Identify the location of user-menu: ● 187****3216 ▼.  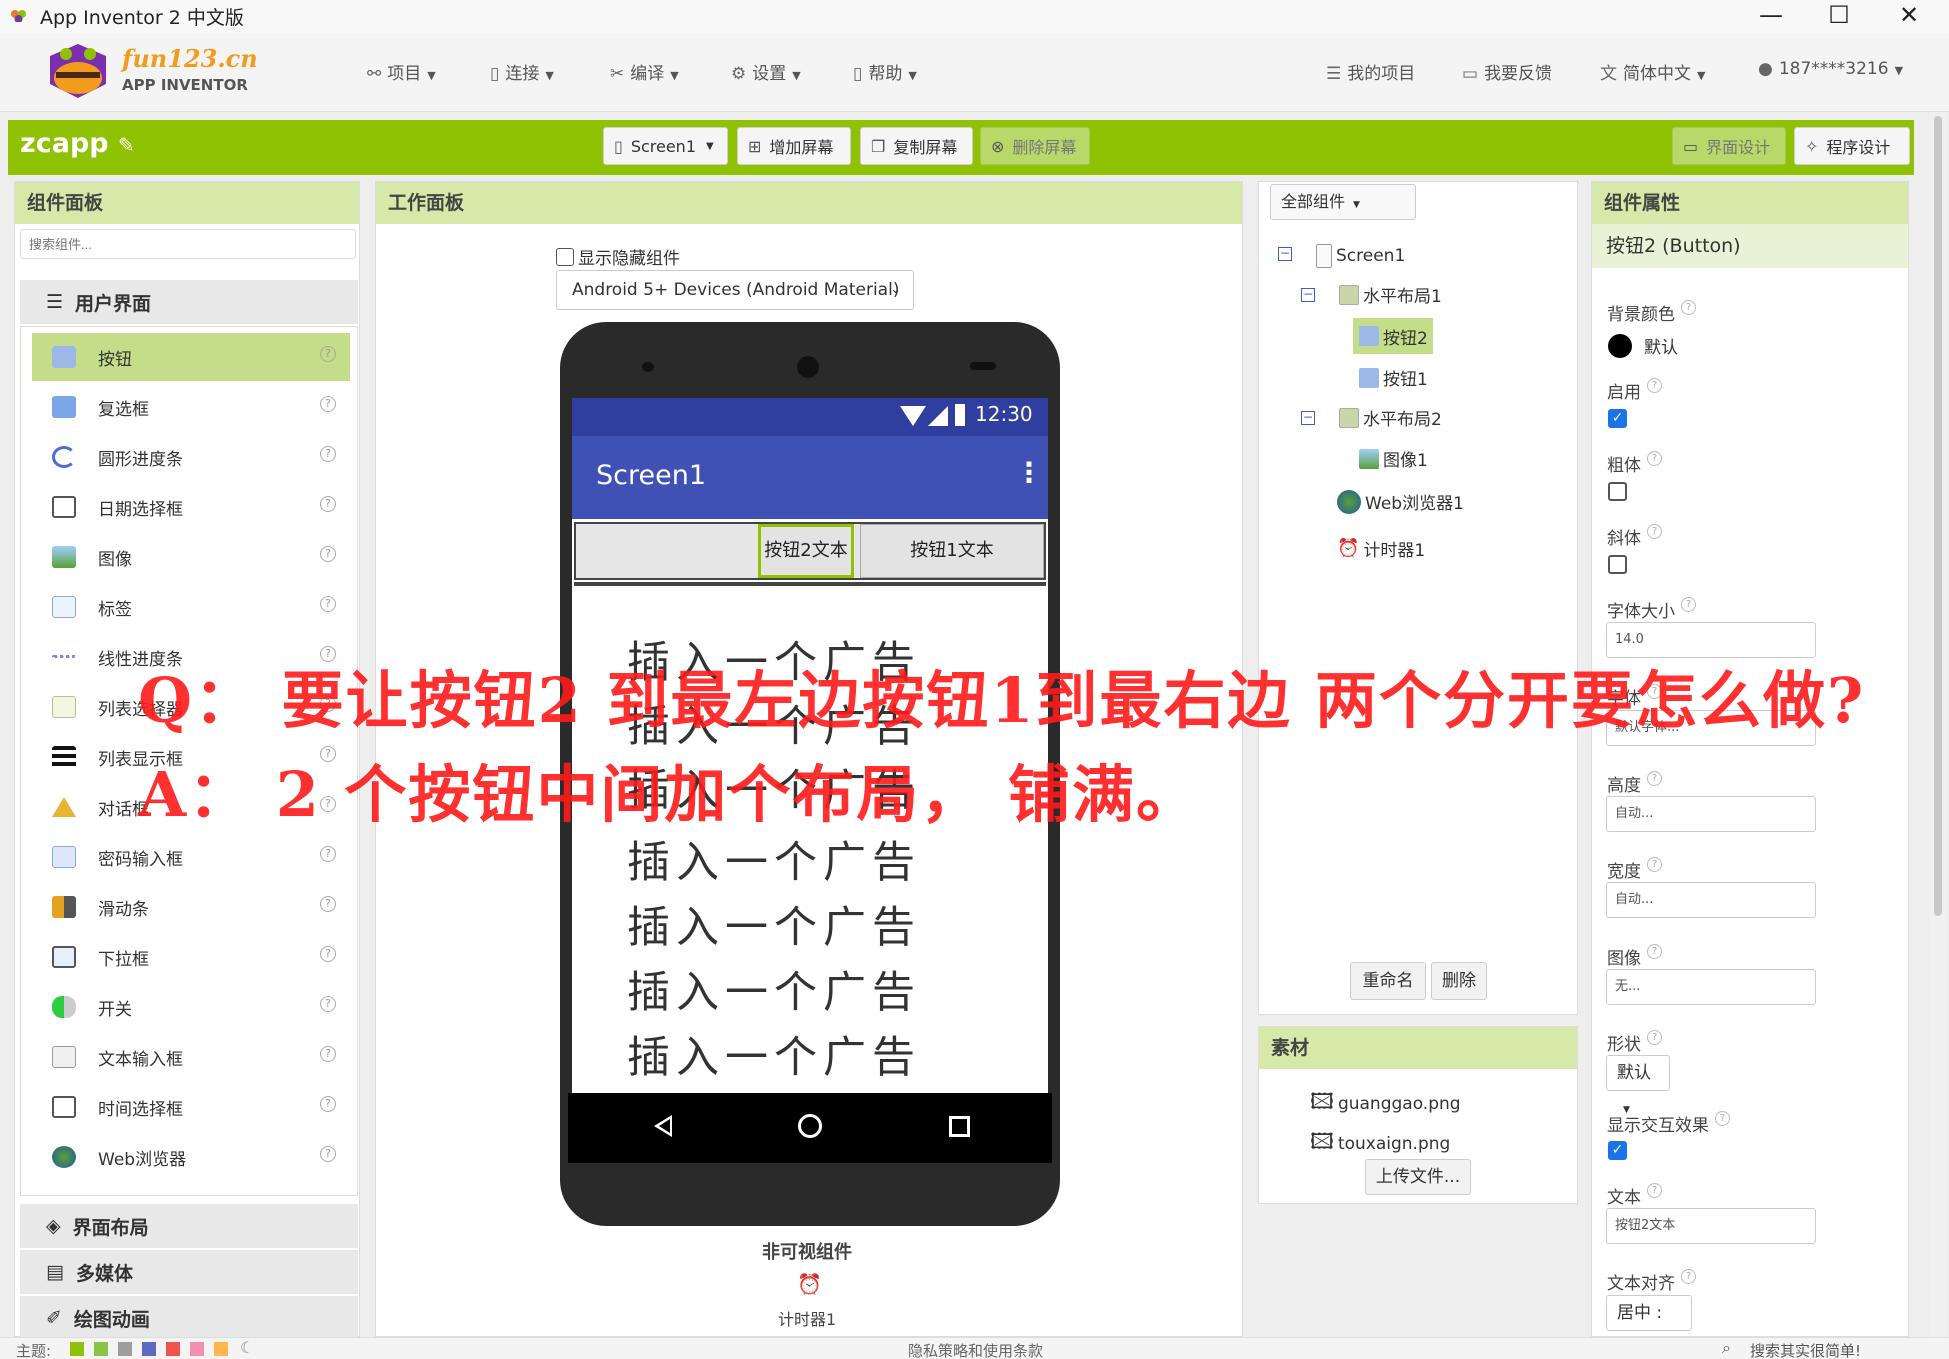
(1830, 69).